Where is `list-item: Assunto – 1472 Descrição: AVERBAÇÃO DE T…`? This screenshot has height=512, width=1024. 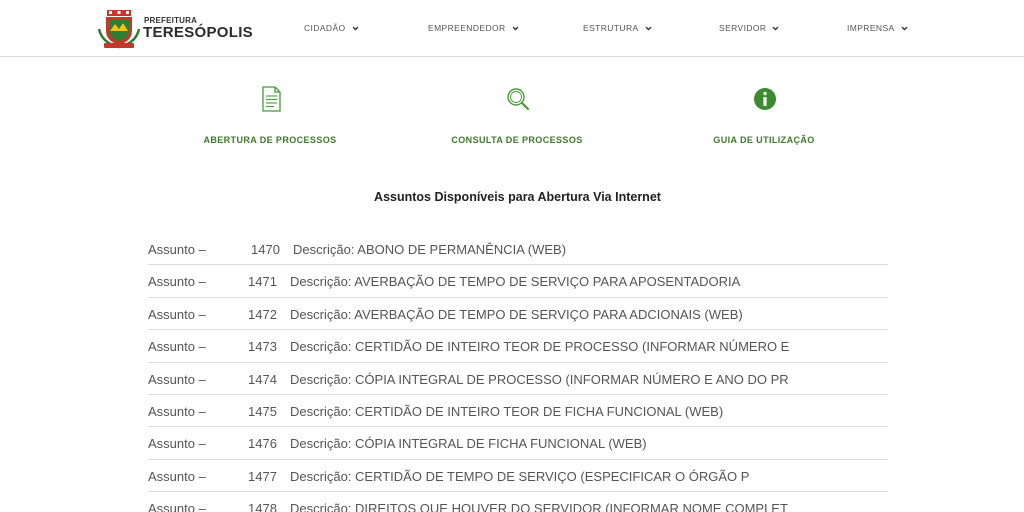
list-item: Assunto – 1472 Descrição: AVERBAÇÃO DE T… is located at coordinates (518, 314).